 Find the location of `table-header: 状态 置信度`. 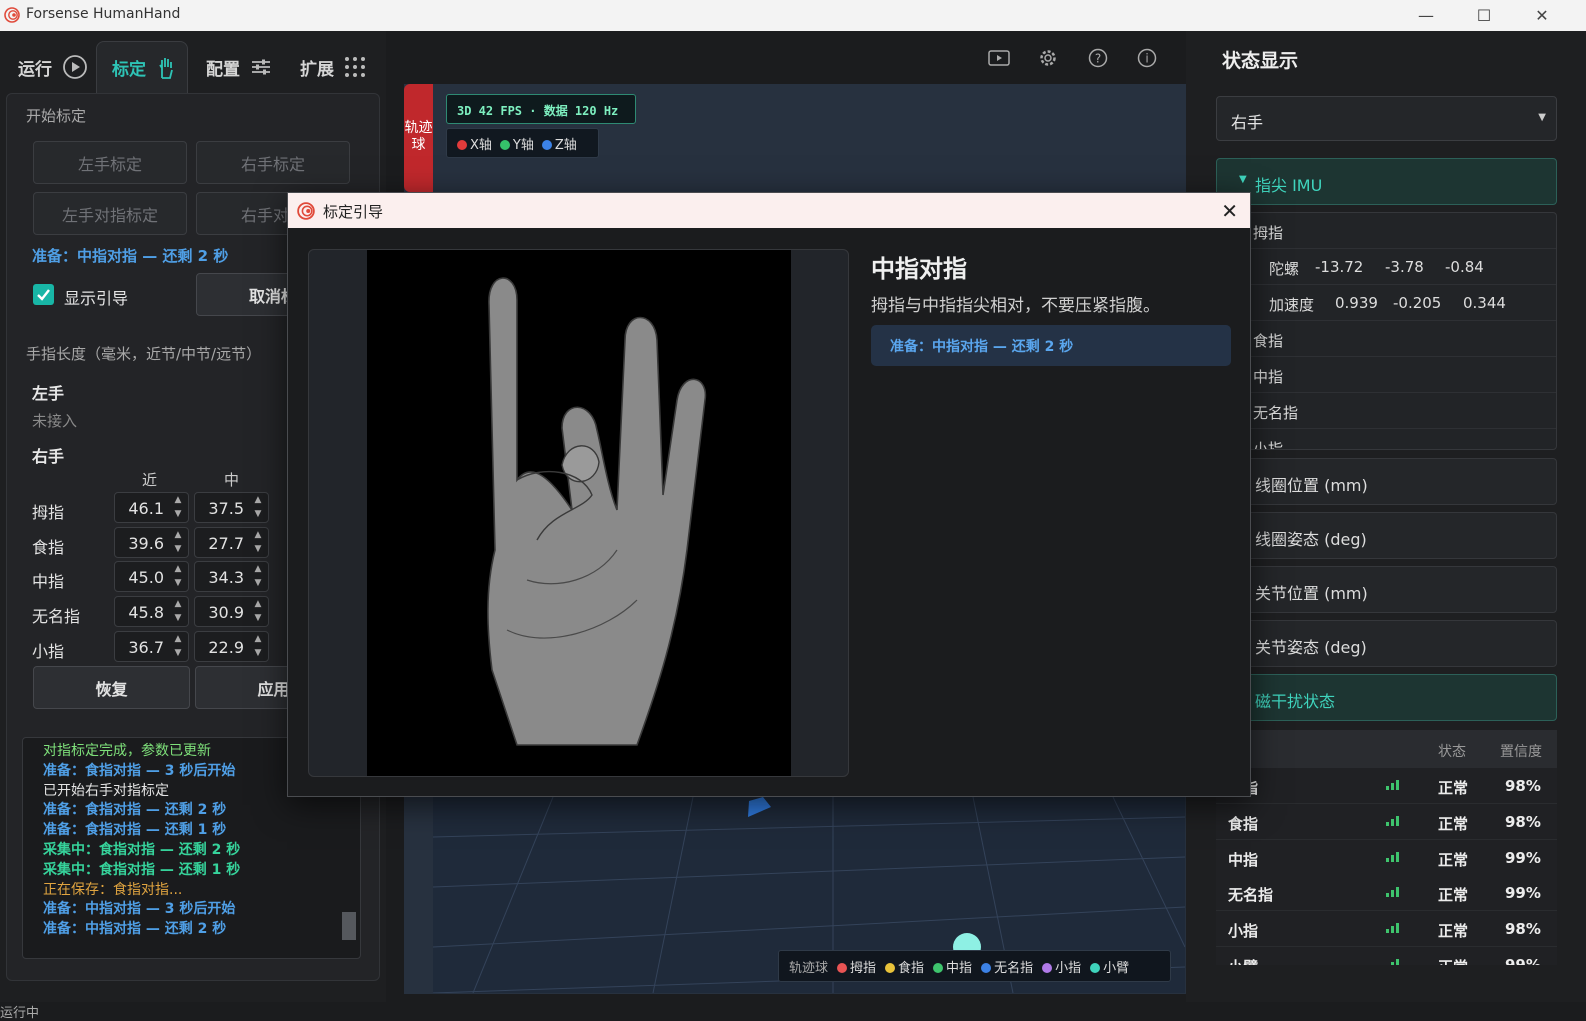

table-header: 状态 置信度 is located at coordinates (1386, 749).